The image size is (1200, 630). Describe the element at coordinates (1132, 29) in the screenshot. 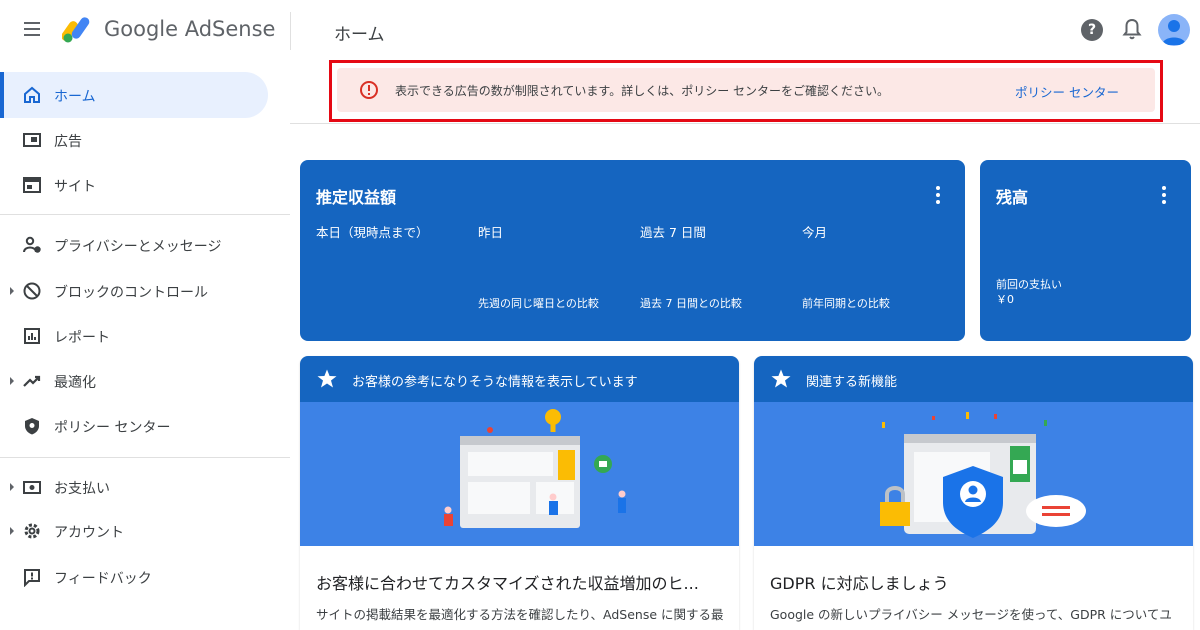

I see `notifications-icon` at that location.